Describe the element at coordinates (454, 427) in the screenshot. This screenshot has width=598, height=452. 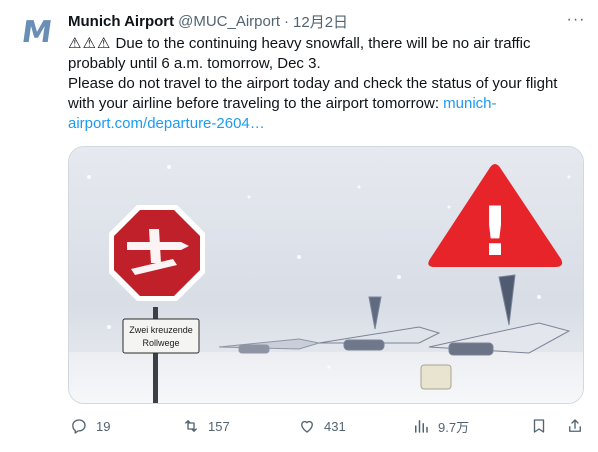
I see `view-count: 9.7万` at that location.